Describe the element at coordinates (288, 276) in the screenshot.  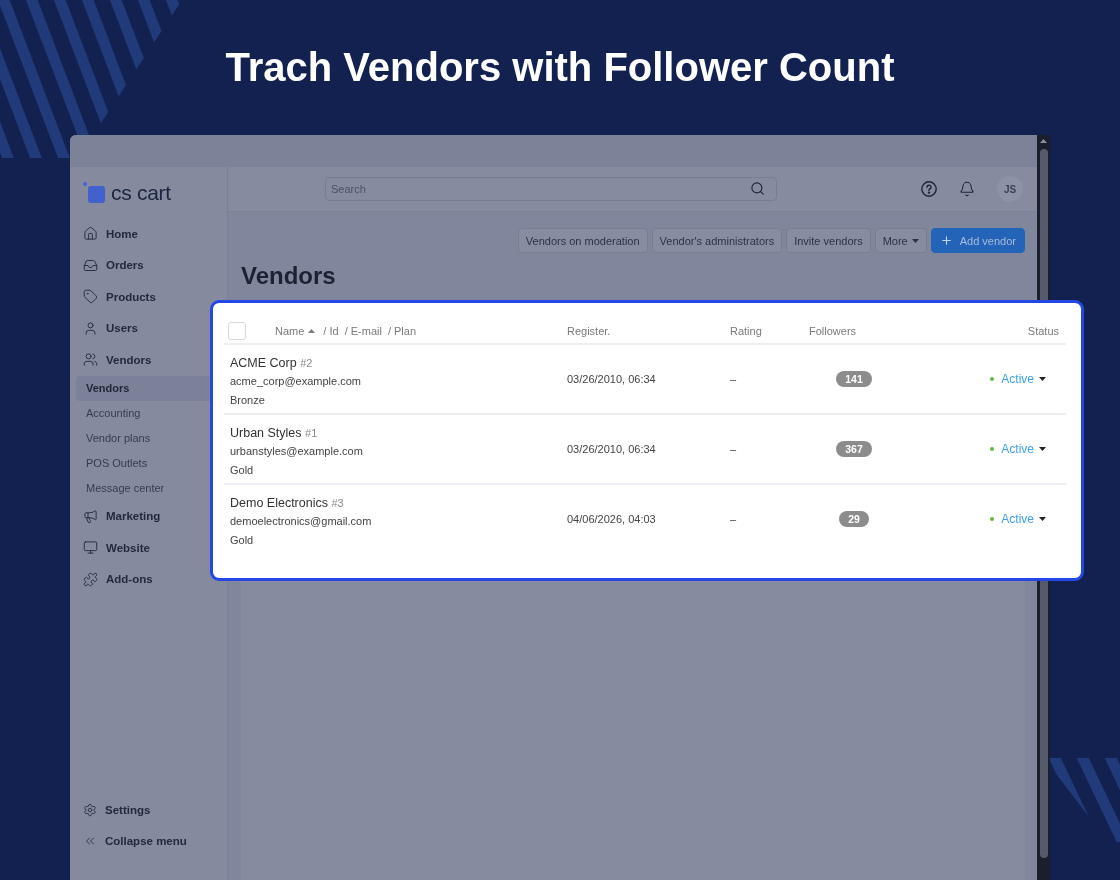
I see `page-title: Vendors` at that location.